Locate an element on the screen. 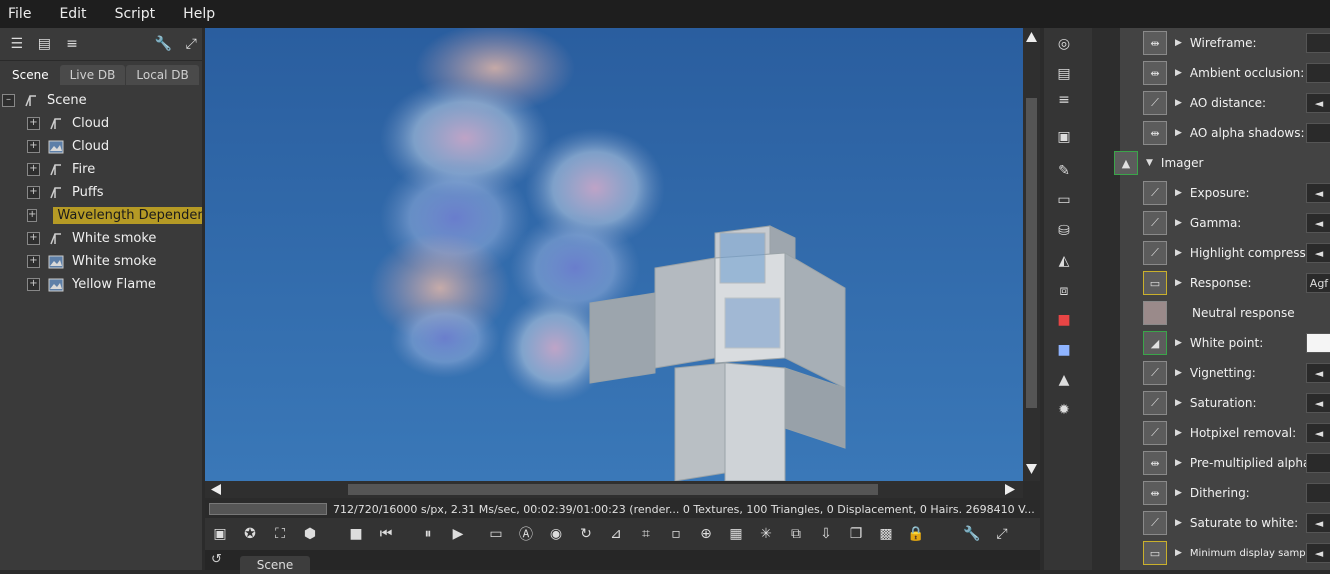 The width and height of the screenshot is (1330, 574). prop-row: ▭ ▶ Response: Agf is located at coordinates (1225, 283).